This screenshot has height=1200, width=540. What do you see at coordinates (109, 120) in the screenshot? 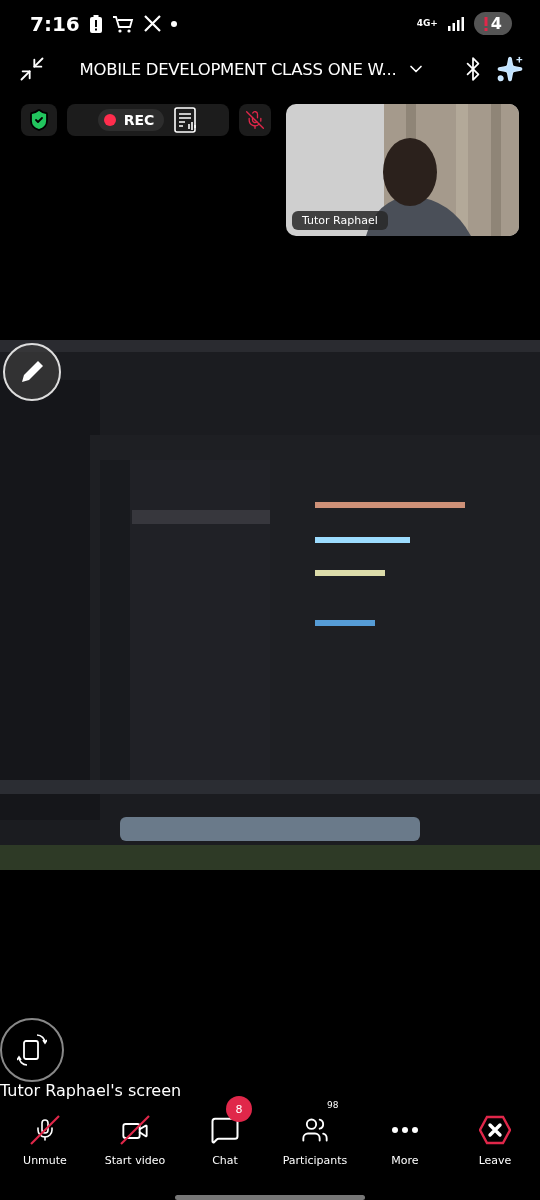
I see `record-dot-icon` at bounding box center [109, 120].